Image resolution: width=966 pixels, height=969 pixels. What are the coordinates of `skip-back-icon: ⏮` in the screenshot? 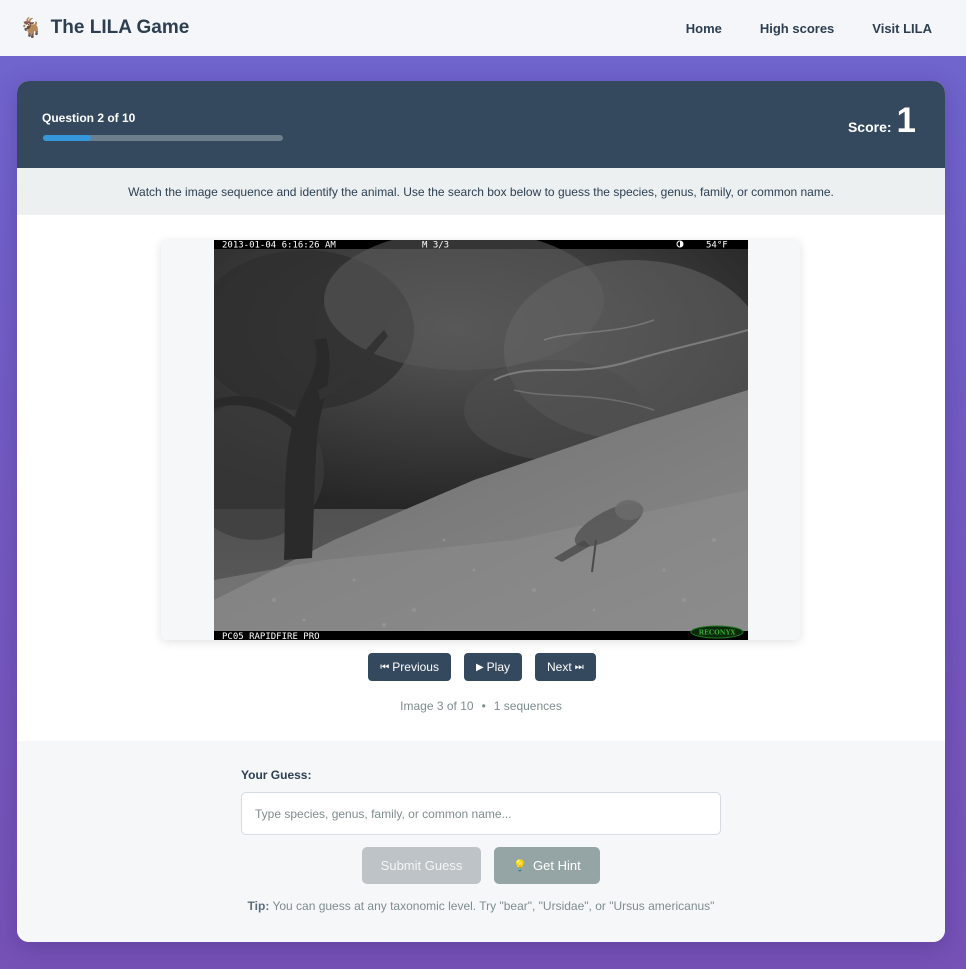 It's located at (385, 667).